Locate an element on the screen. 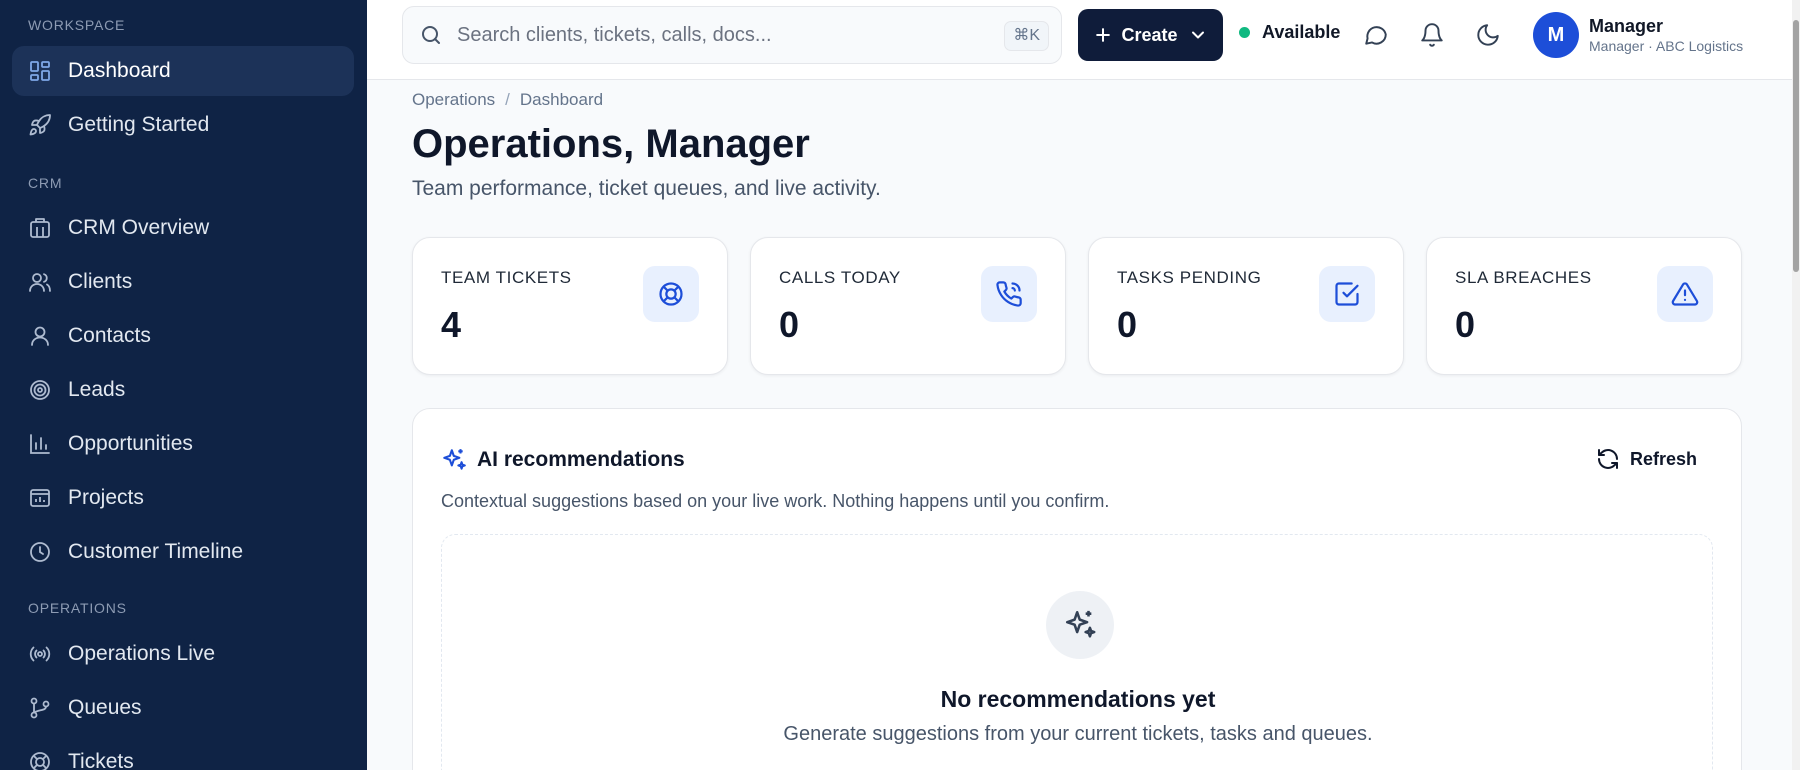  sidebar-item-operations-live: Operations Live is located at coordinates (183, 654).